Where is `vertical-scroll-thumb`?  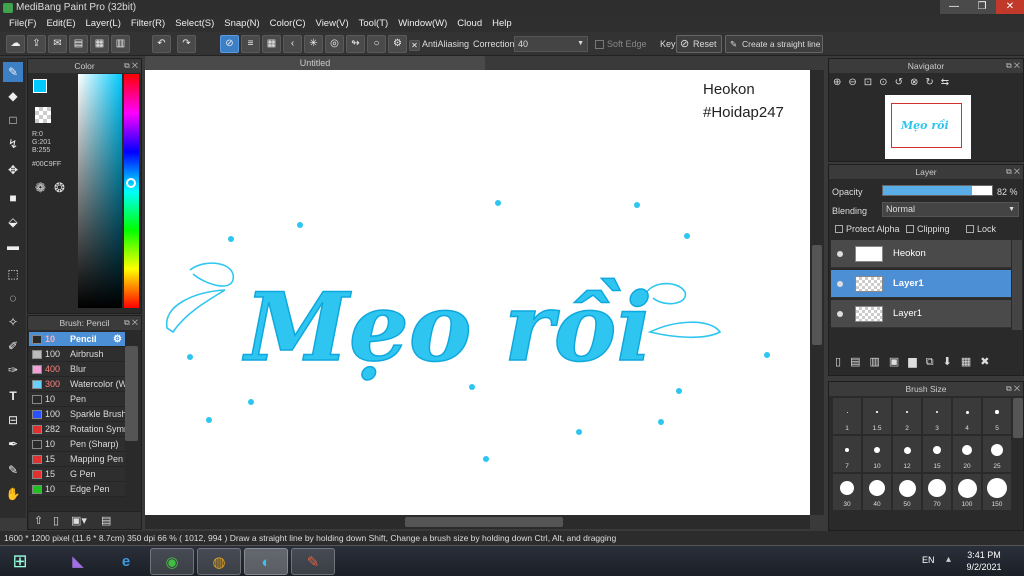
vertical-scroll-thumb is located at coordinates (817, 295).